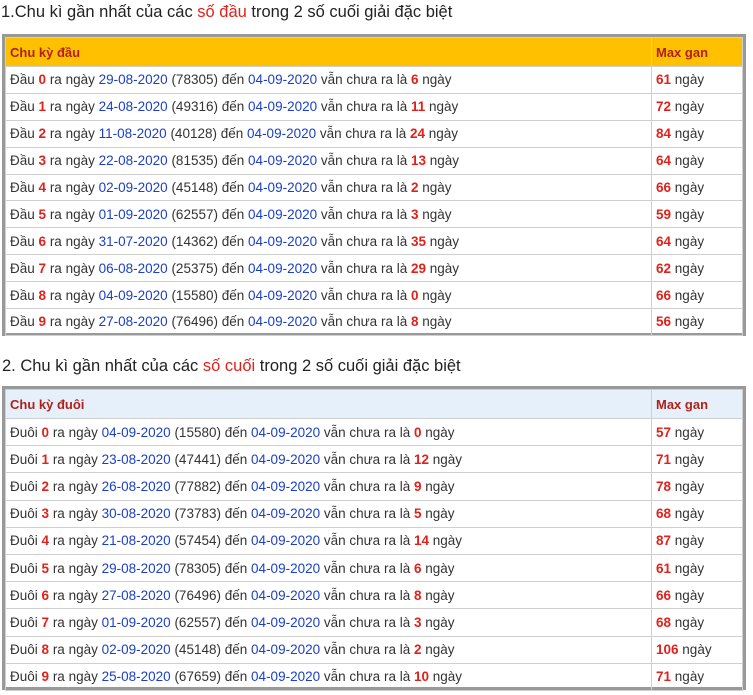 This screenshot has height=695, width=753. Describe the element at coordinates (133, 268) in the screenshot. I see `last-date: 06-08-2020` at that location.